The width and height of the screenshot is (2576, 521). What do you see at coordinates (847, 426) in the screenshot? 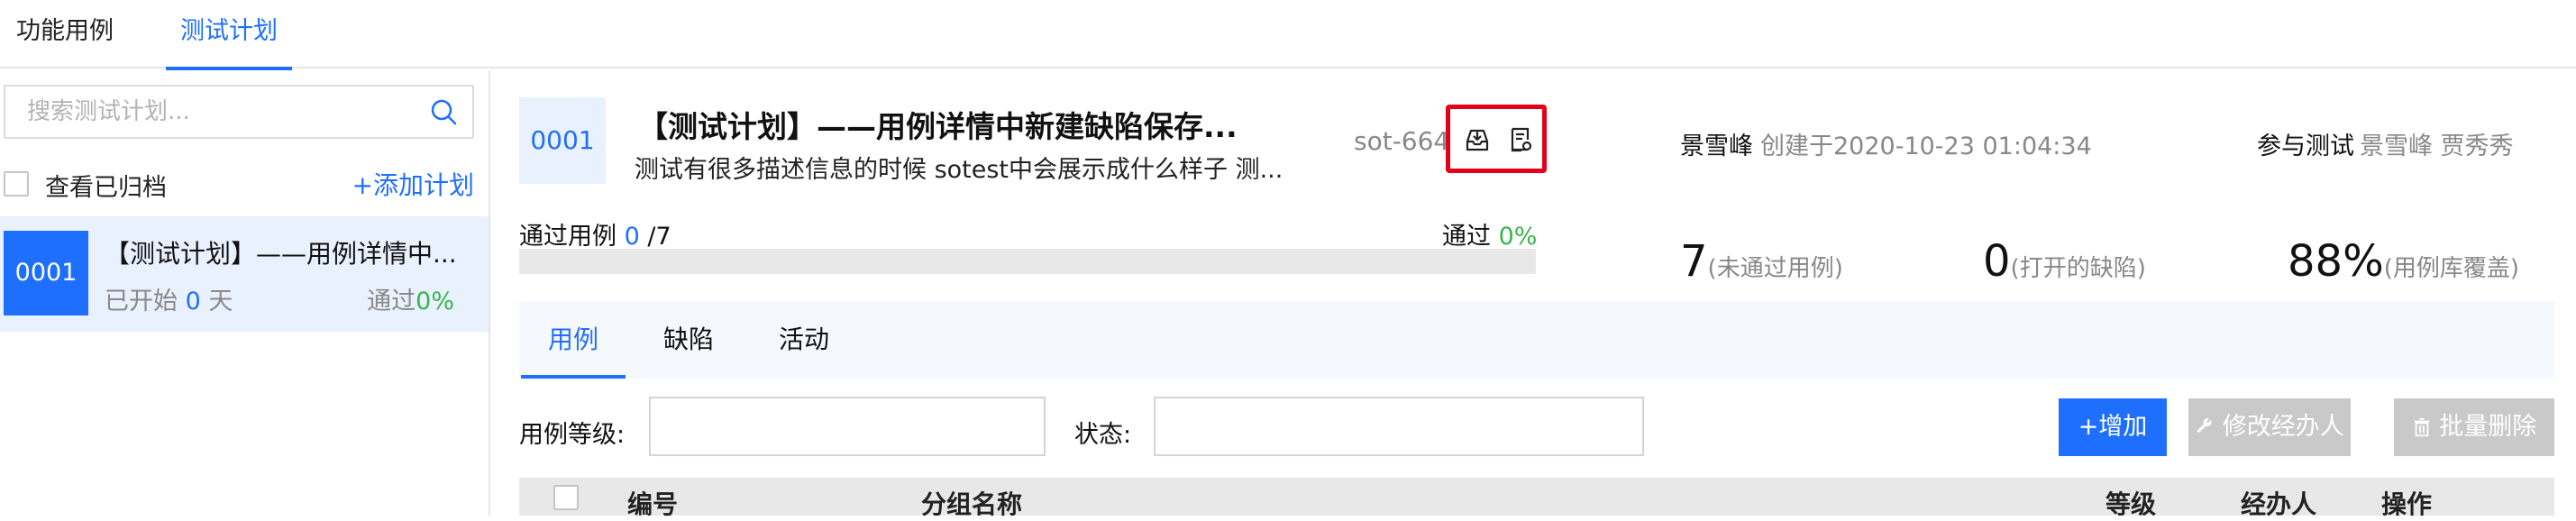
I see `case-level-select` at bounding box center [847, 426].